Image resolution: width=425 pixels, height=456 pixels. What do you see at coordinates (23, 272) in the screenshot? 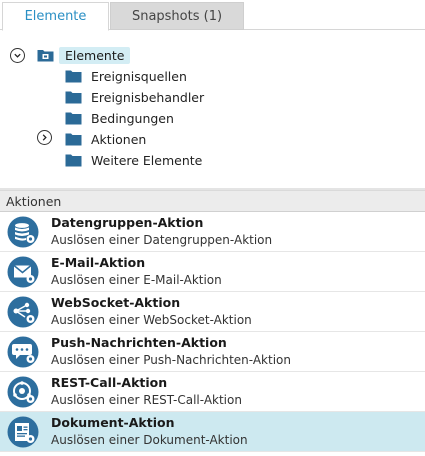
I see `email-gear-icon` at bounding box center [23, 272].